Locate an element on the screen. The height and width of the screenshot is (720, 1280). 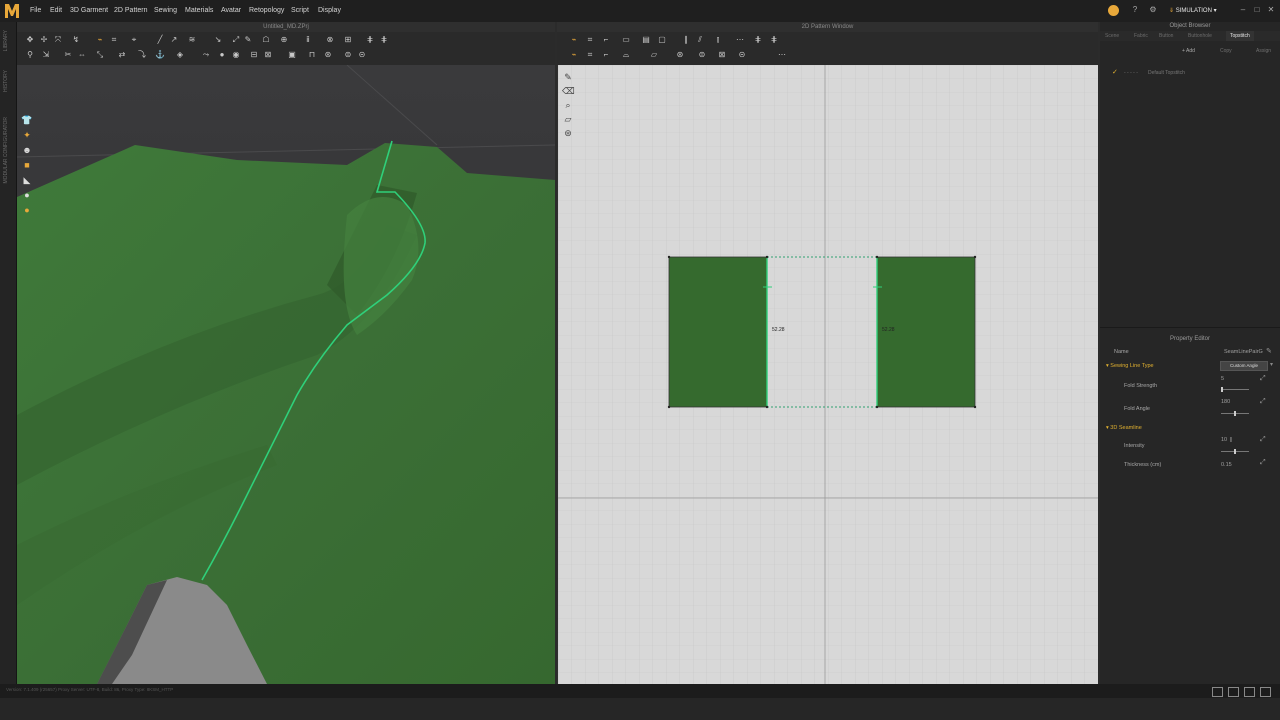
measure-icon: ⌖ is located at coordinates (134, 39).